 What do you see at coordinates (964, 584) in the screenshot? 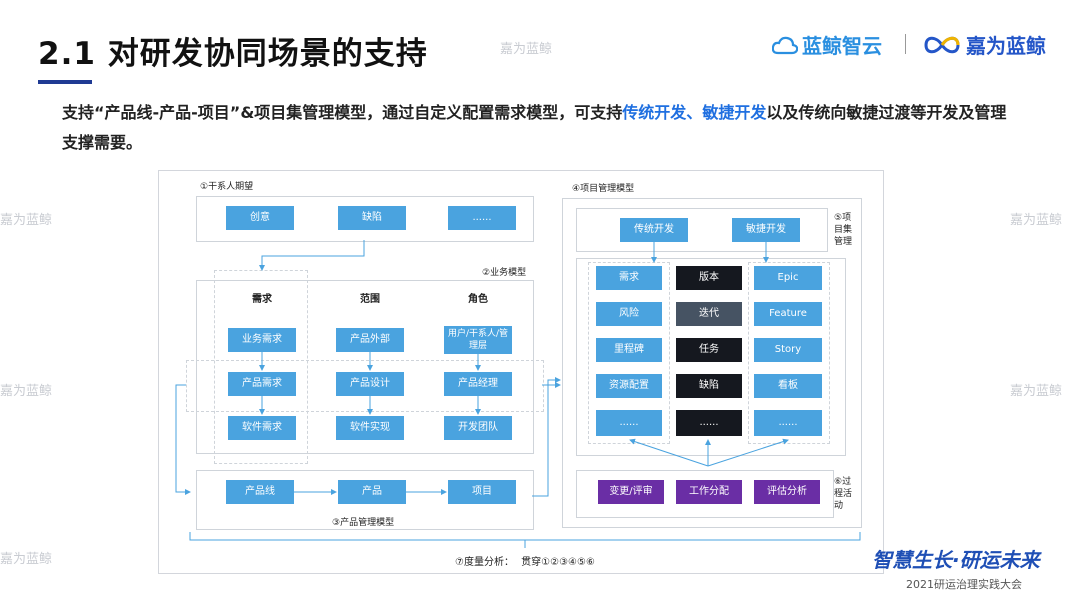
I see `footer-conference: 2021研运治理实践大会` at bounding box center [964, 584].